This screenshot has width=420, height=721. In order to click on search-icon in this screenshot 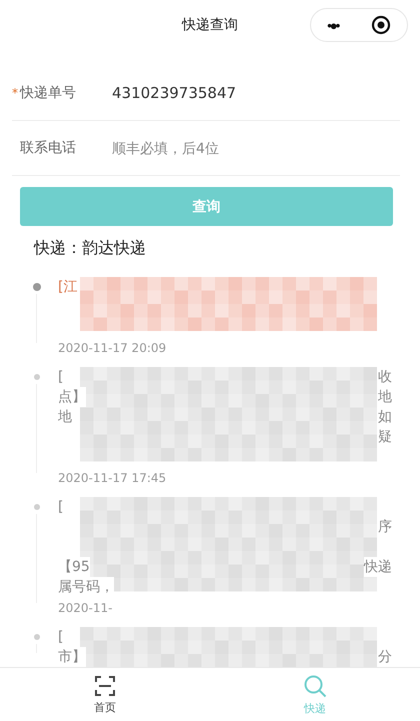, I will do `click(315, 686)`.